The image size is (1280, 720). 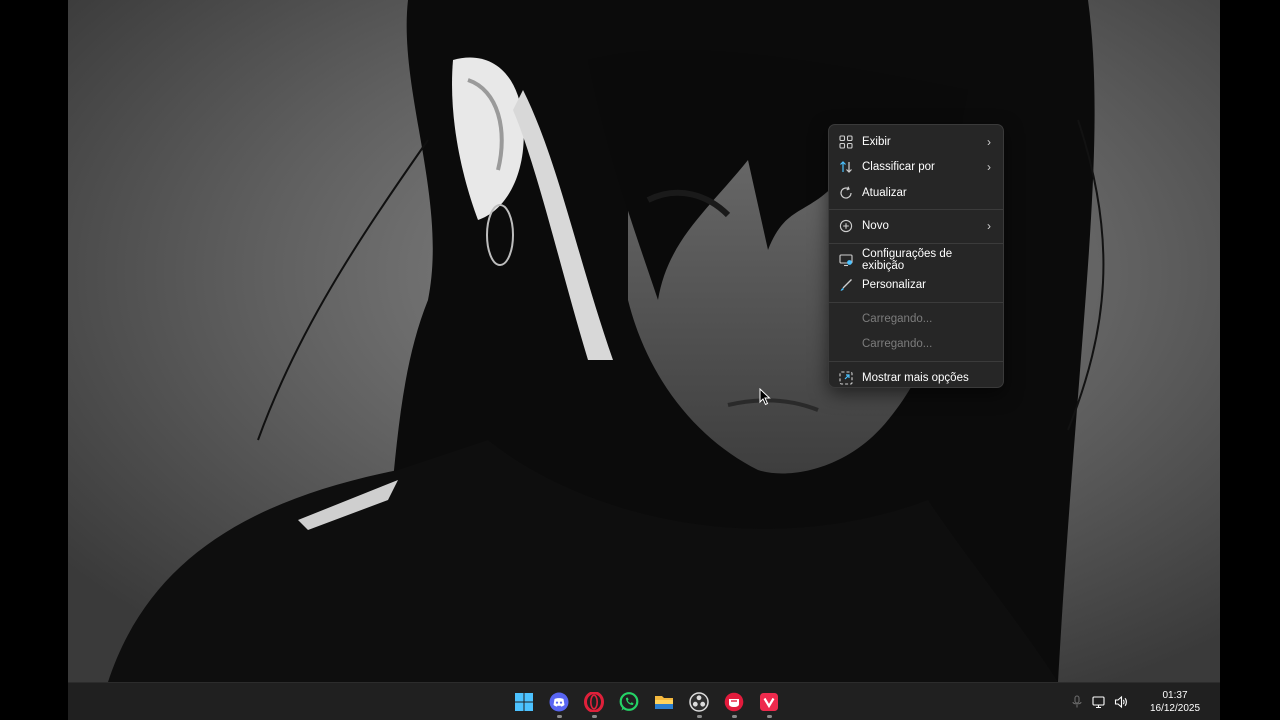 I want to click on red-app-icon, so click(x=733, y=702).